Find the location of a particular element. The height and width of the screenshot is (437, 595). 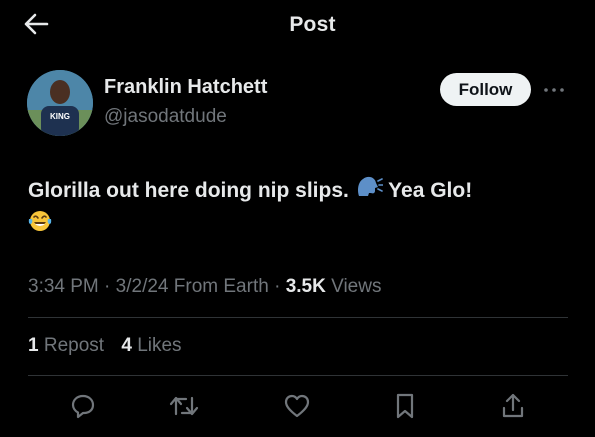

author-handle: @jasodatdude is located at coordinates (165, 117).